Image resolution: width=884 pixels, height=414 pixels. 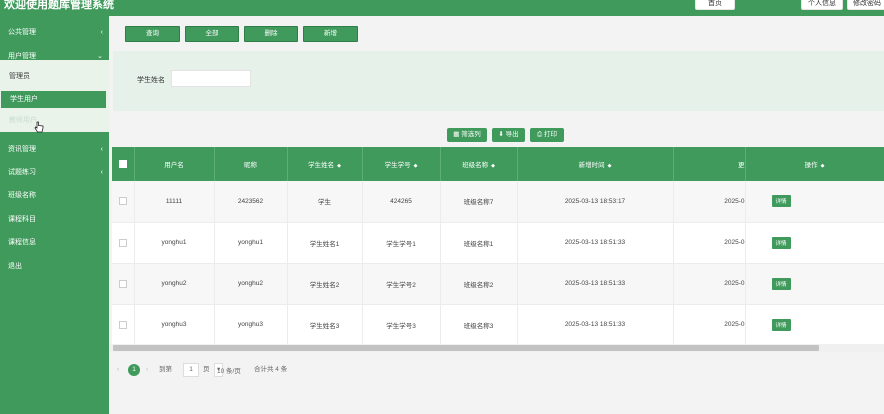 I want to click on sidebar-item-label: 公共管理, so click(x=22, y=32).